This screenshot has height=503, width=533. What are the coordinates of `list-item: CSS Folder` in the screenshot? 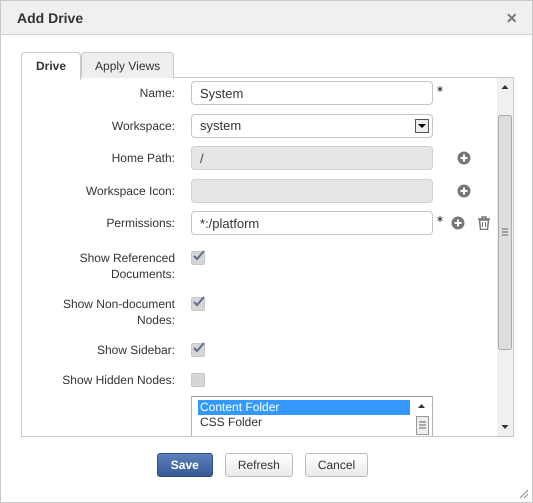 It's located at (304, 422).